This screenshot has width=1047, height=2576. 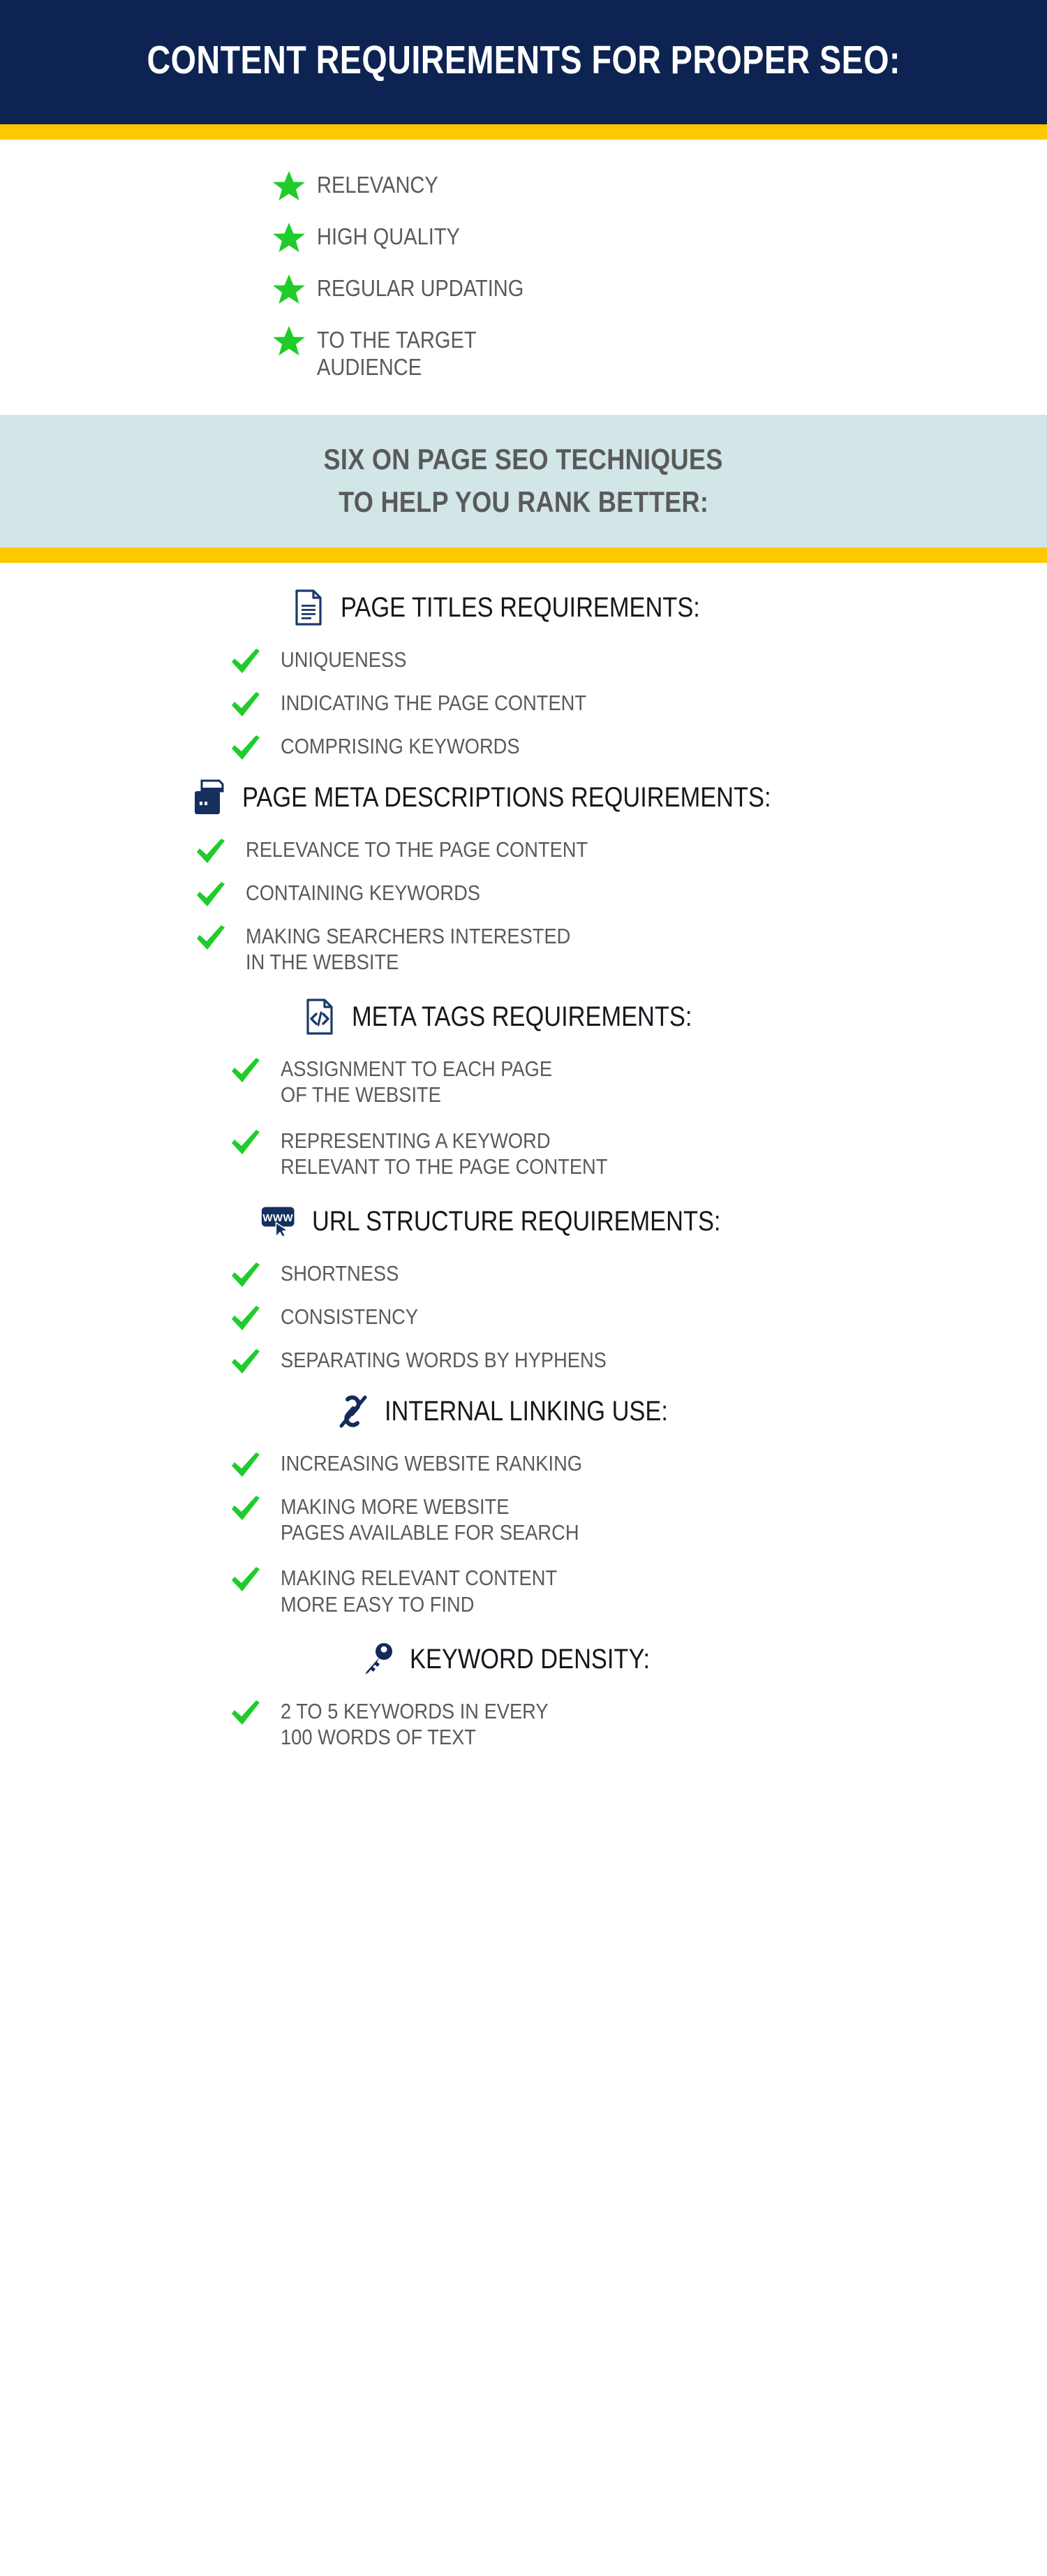 I want to click on technique-heading: WWW URL STRUCTURE REQUIREMENTS:, so click(x=523, y=1221).